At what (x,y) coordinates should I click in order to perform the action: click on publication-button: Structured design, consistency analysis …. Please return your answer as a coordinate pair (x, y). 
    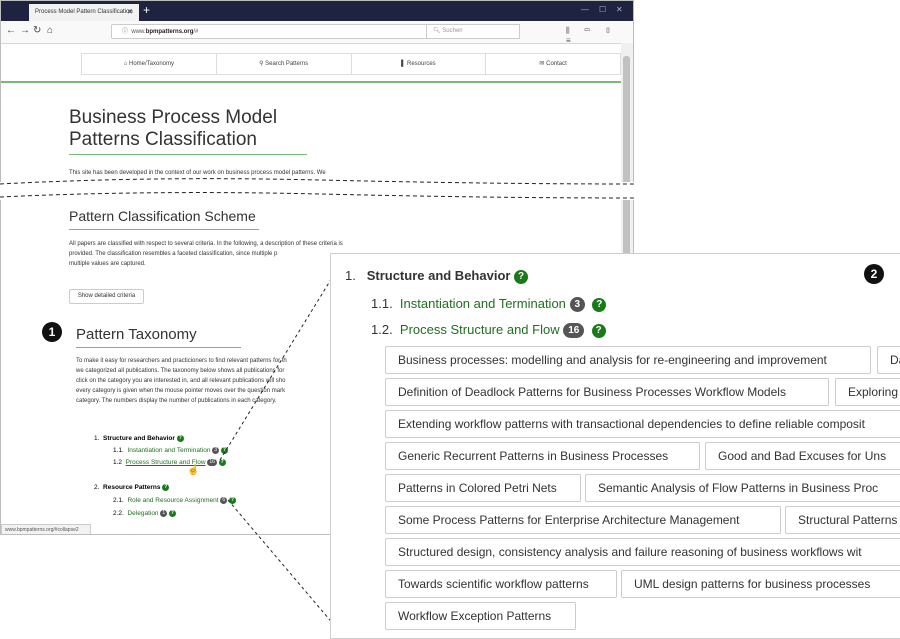
    Looking at the image, I should click on (642, 552).